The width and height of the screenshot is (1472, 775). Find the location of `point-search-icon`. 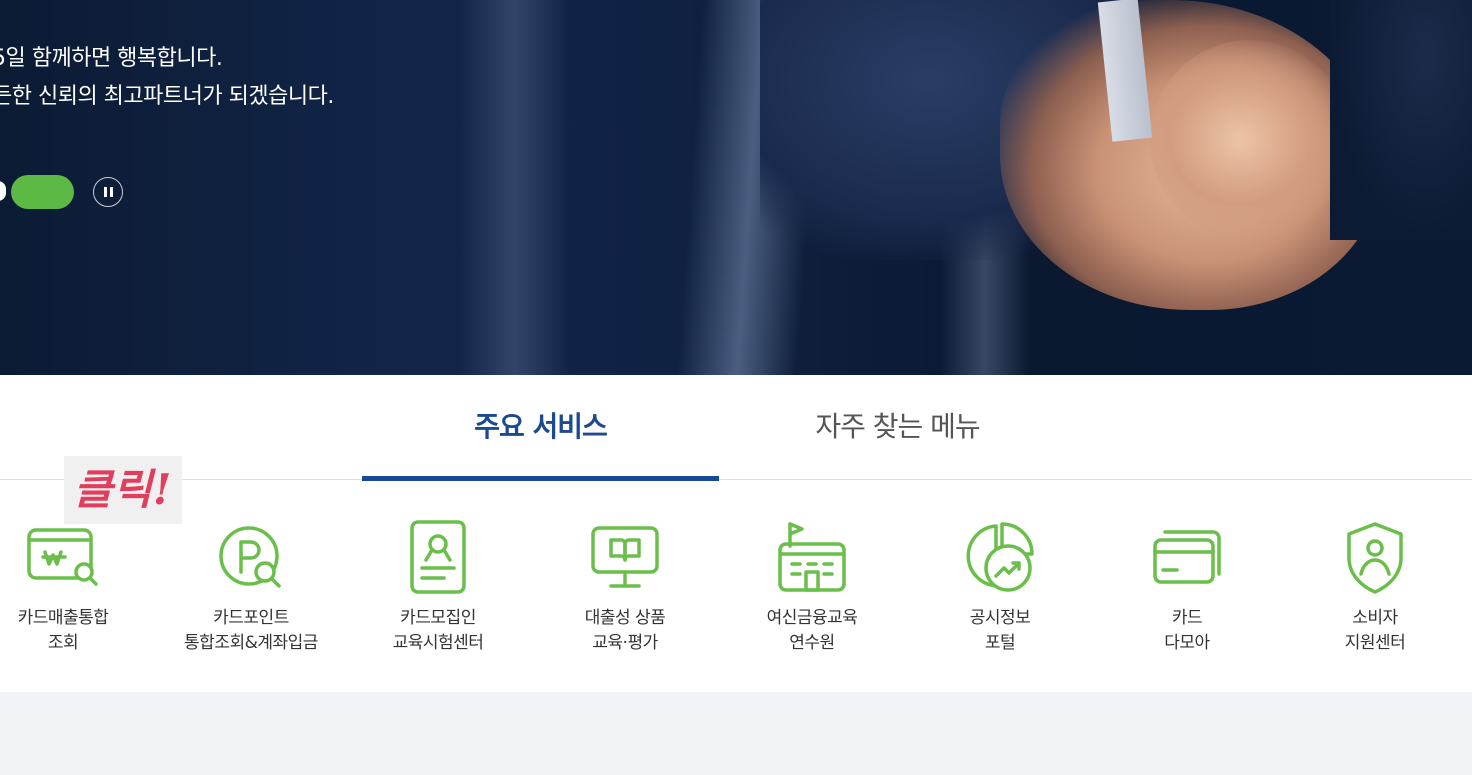

point-search-icon is located at coordinates (250, 557).